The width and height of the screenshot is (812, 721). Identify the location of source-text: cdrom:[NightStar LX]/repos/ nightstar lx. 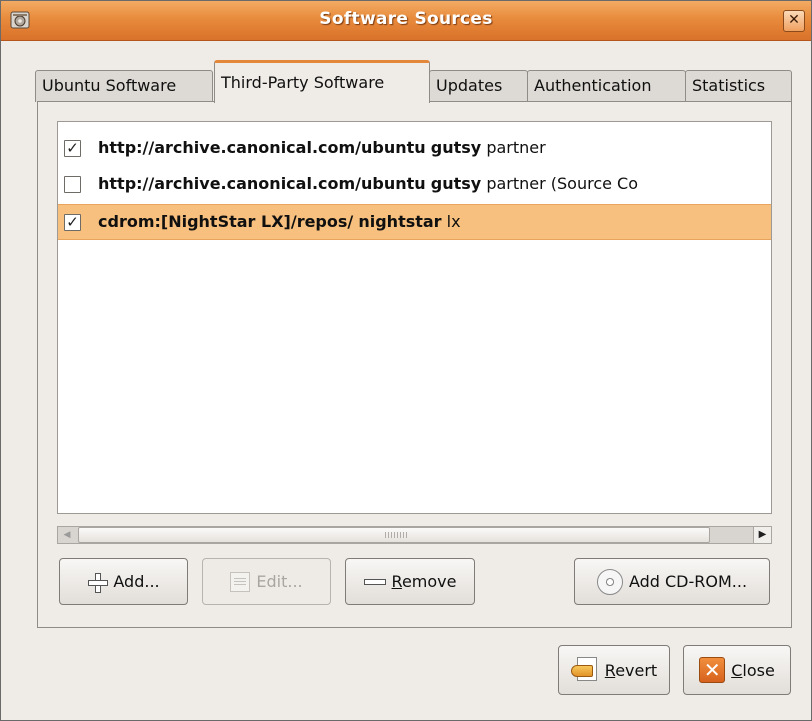
(279, 221).